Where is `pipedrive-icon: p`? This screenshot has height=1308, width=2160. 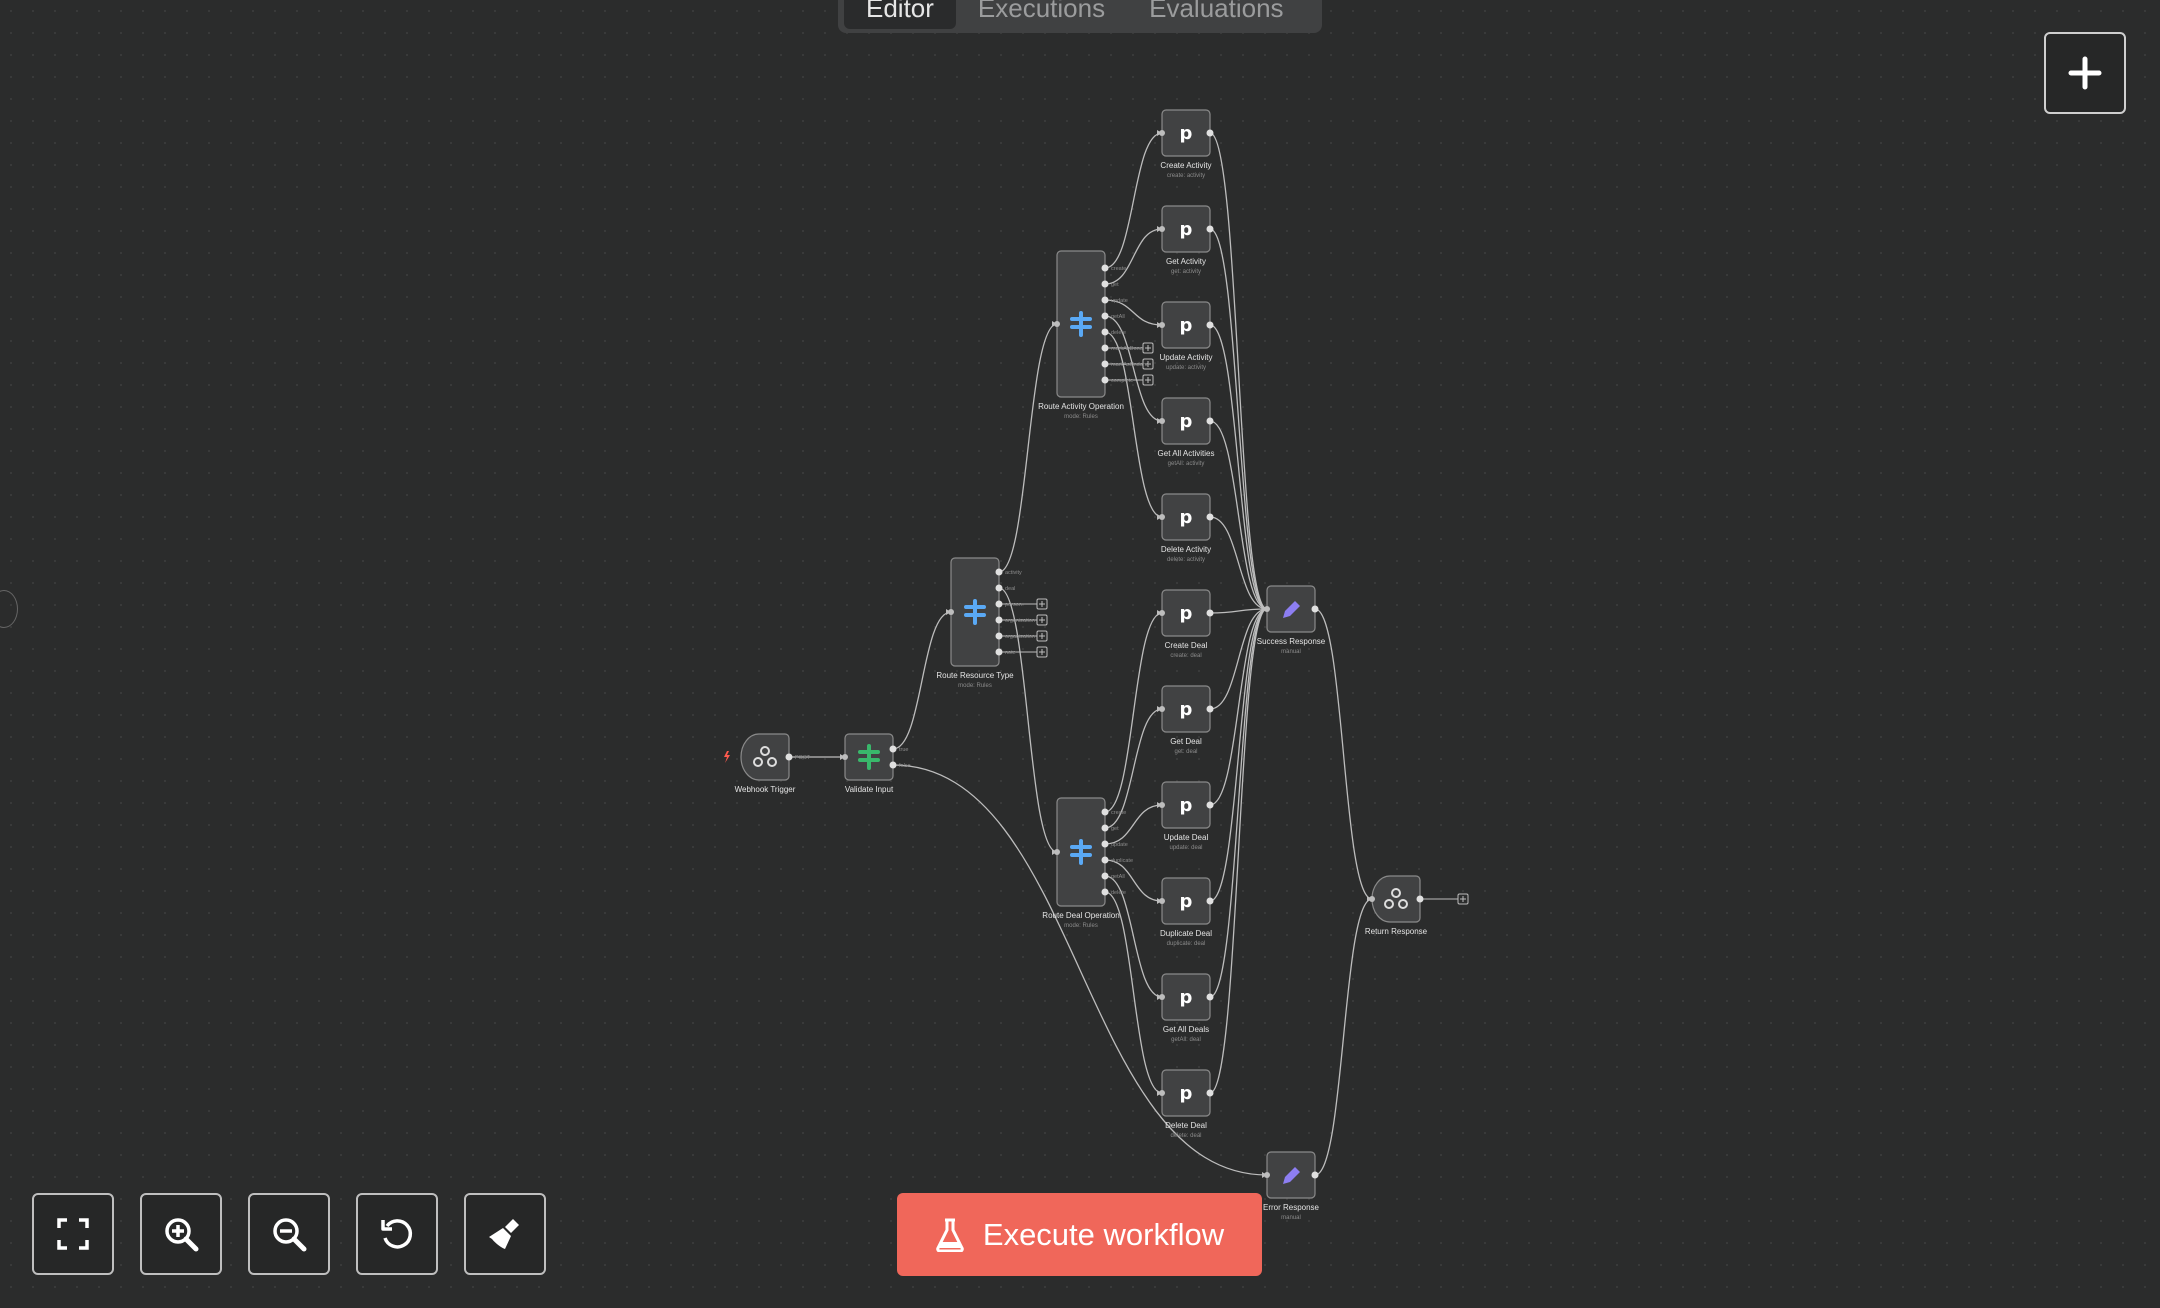 pipedrive-icon: p is located at coordinates (1186, 997).